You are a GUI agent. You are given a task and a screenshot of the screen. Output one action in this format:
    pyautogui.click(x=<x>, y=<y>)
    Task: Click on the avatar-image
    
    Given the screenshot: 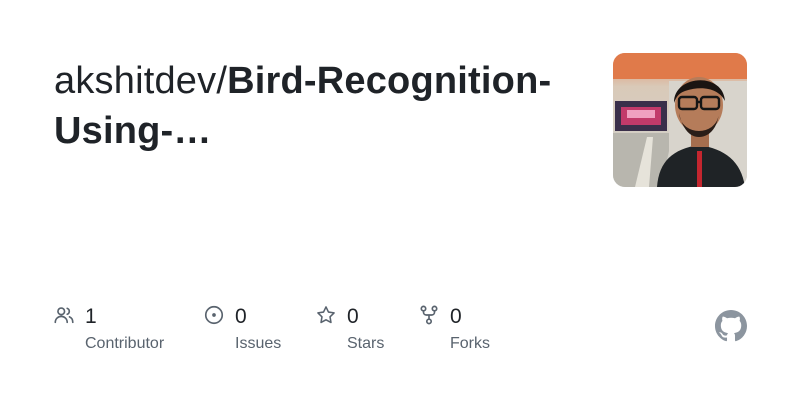 What is the action you would take?
    pyautogui.click(x=680, y=120)
    